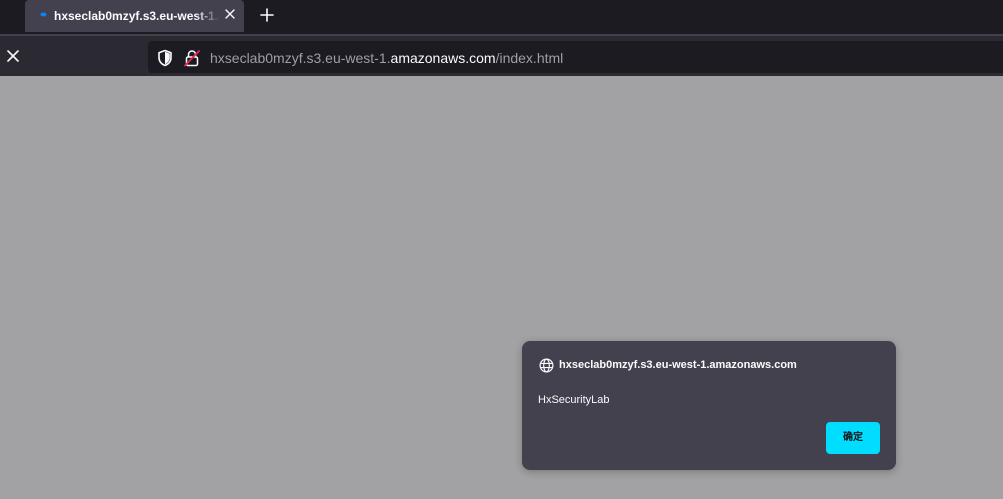  I want to click on globe-icon, so click(546, 365).